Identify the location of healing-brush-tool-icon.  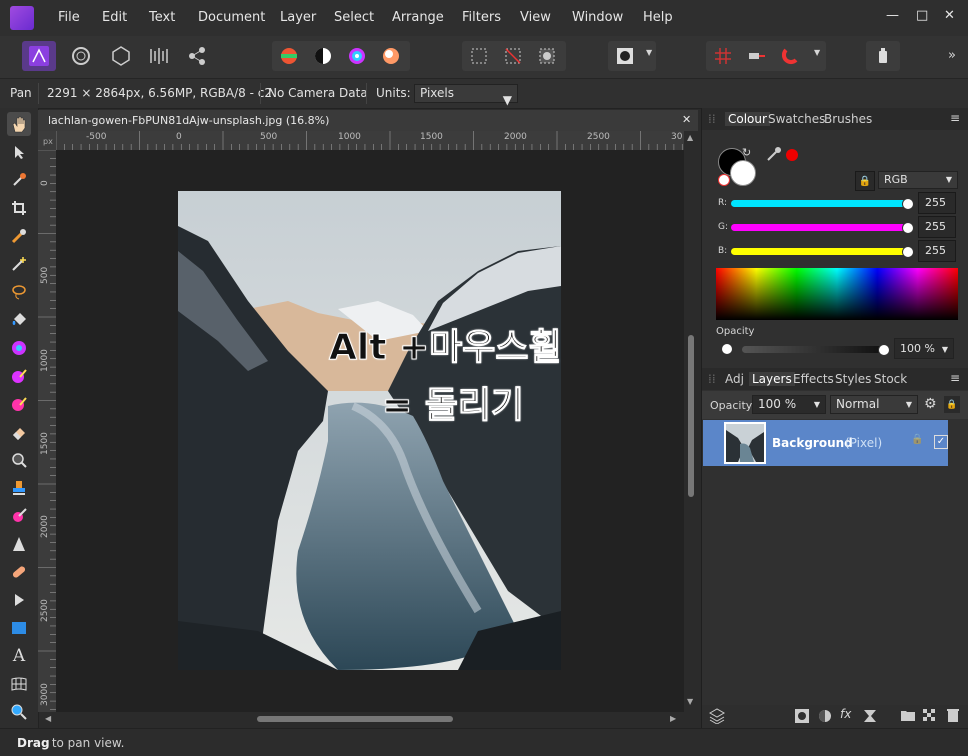
(19, 572).